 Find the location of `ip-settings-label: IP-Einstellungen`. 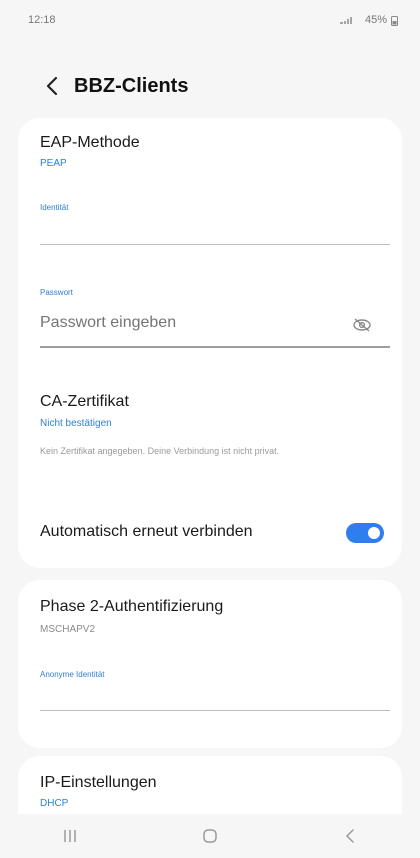

ip-settings-label: IP-Einstellungen is located at coordinates (98, 783).